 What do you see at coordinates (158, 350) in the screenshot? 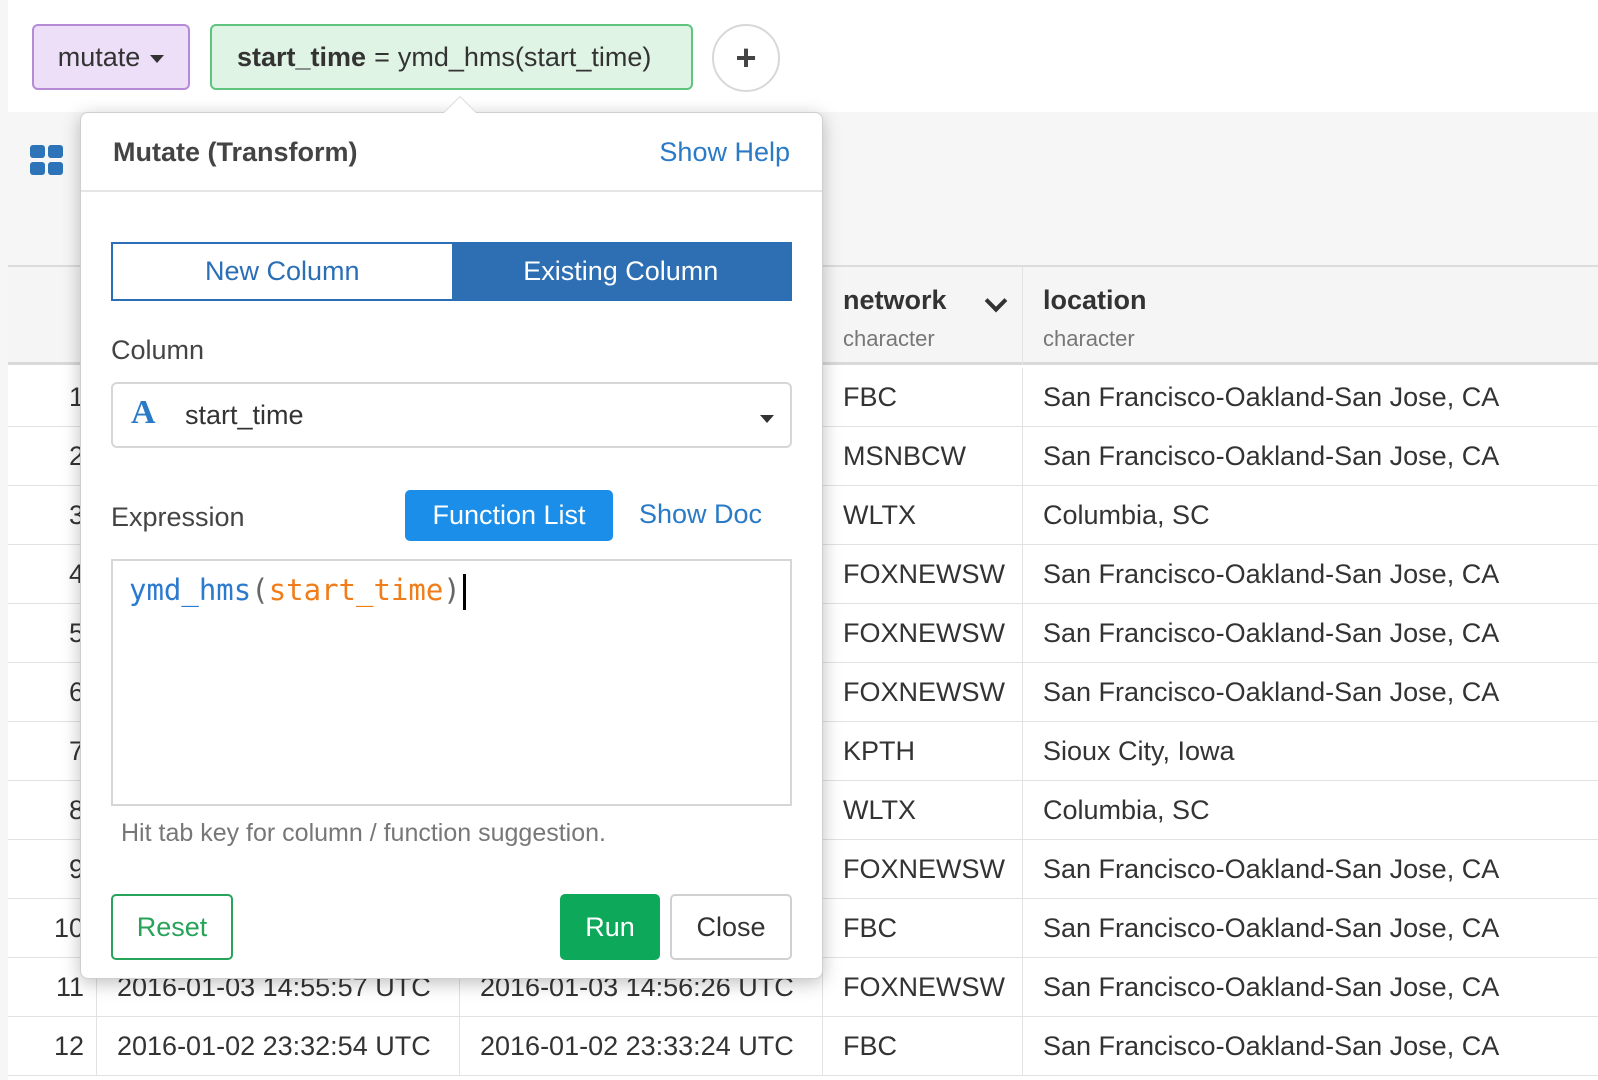
I see `column-label: Column` at bounding box center [158, 350].